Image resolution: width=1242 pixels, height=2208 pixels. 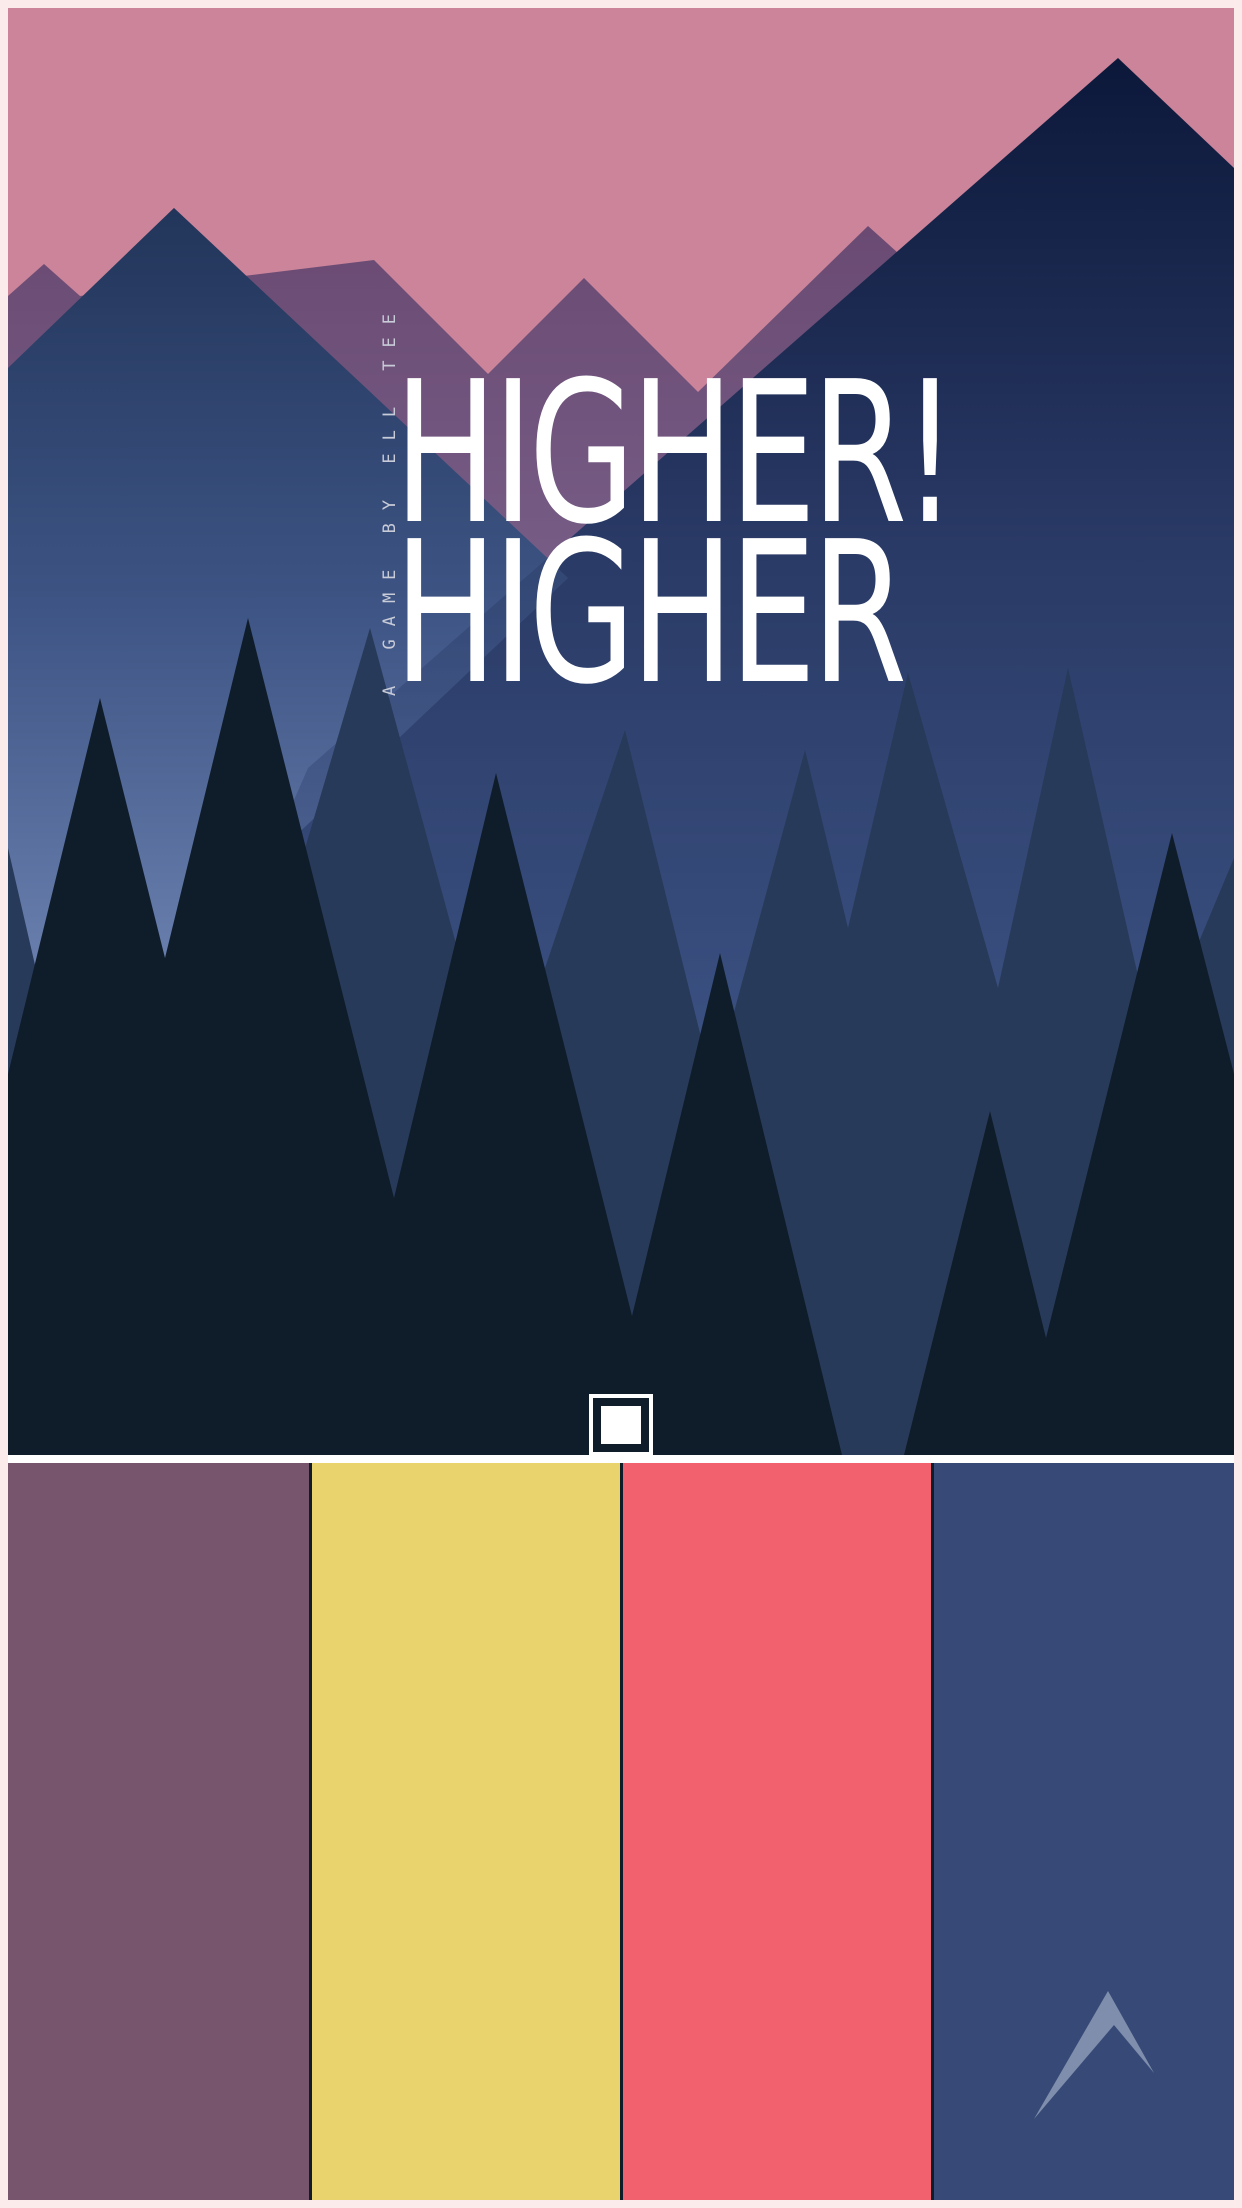 I want to click on color-pad-yellow, so click(x=464, y=1831).